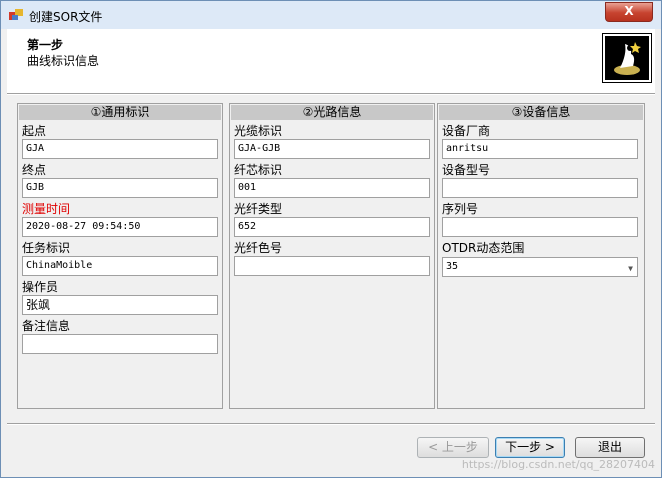 This screenshot has width=662, height=478. I want to click on step-title: 第一步, so click(45, 45).